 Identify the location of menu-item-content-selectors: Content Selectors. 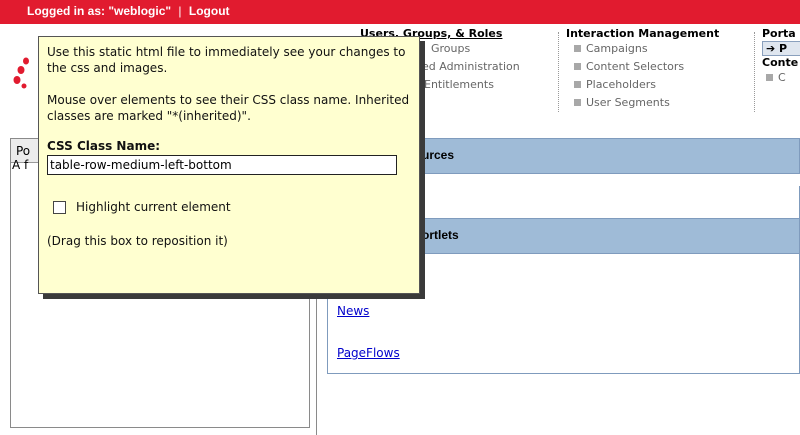
(658, 67).